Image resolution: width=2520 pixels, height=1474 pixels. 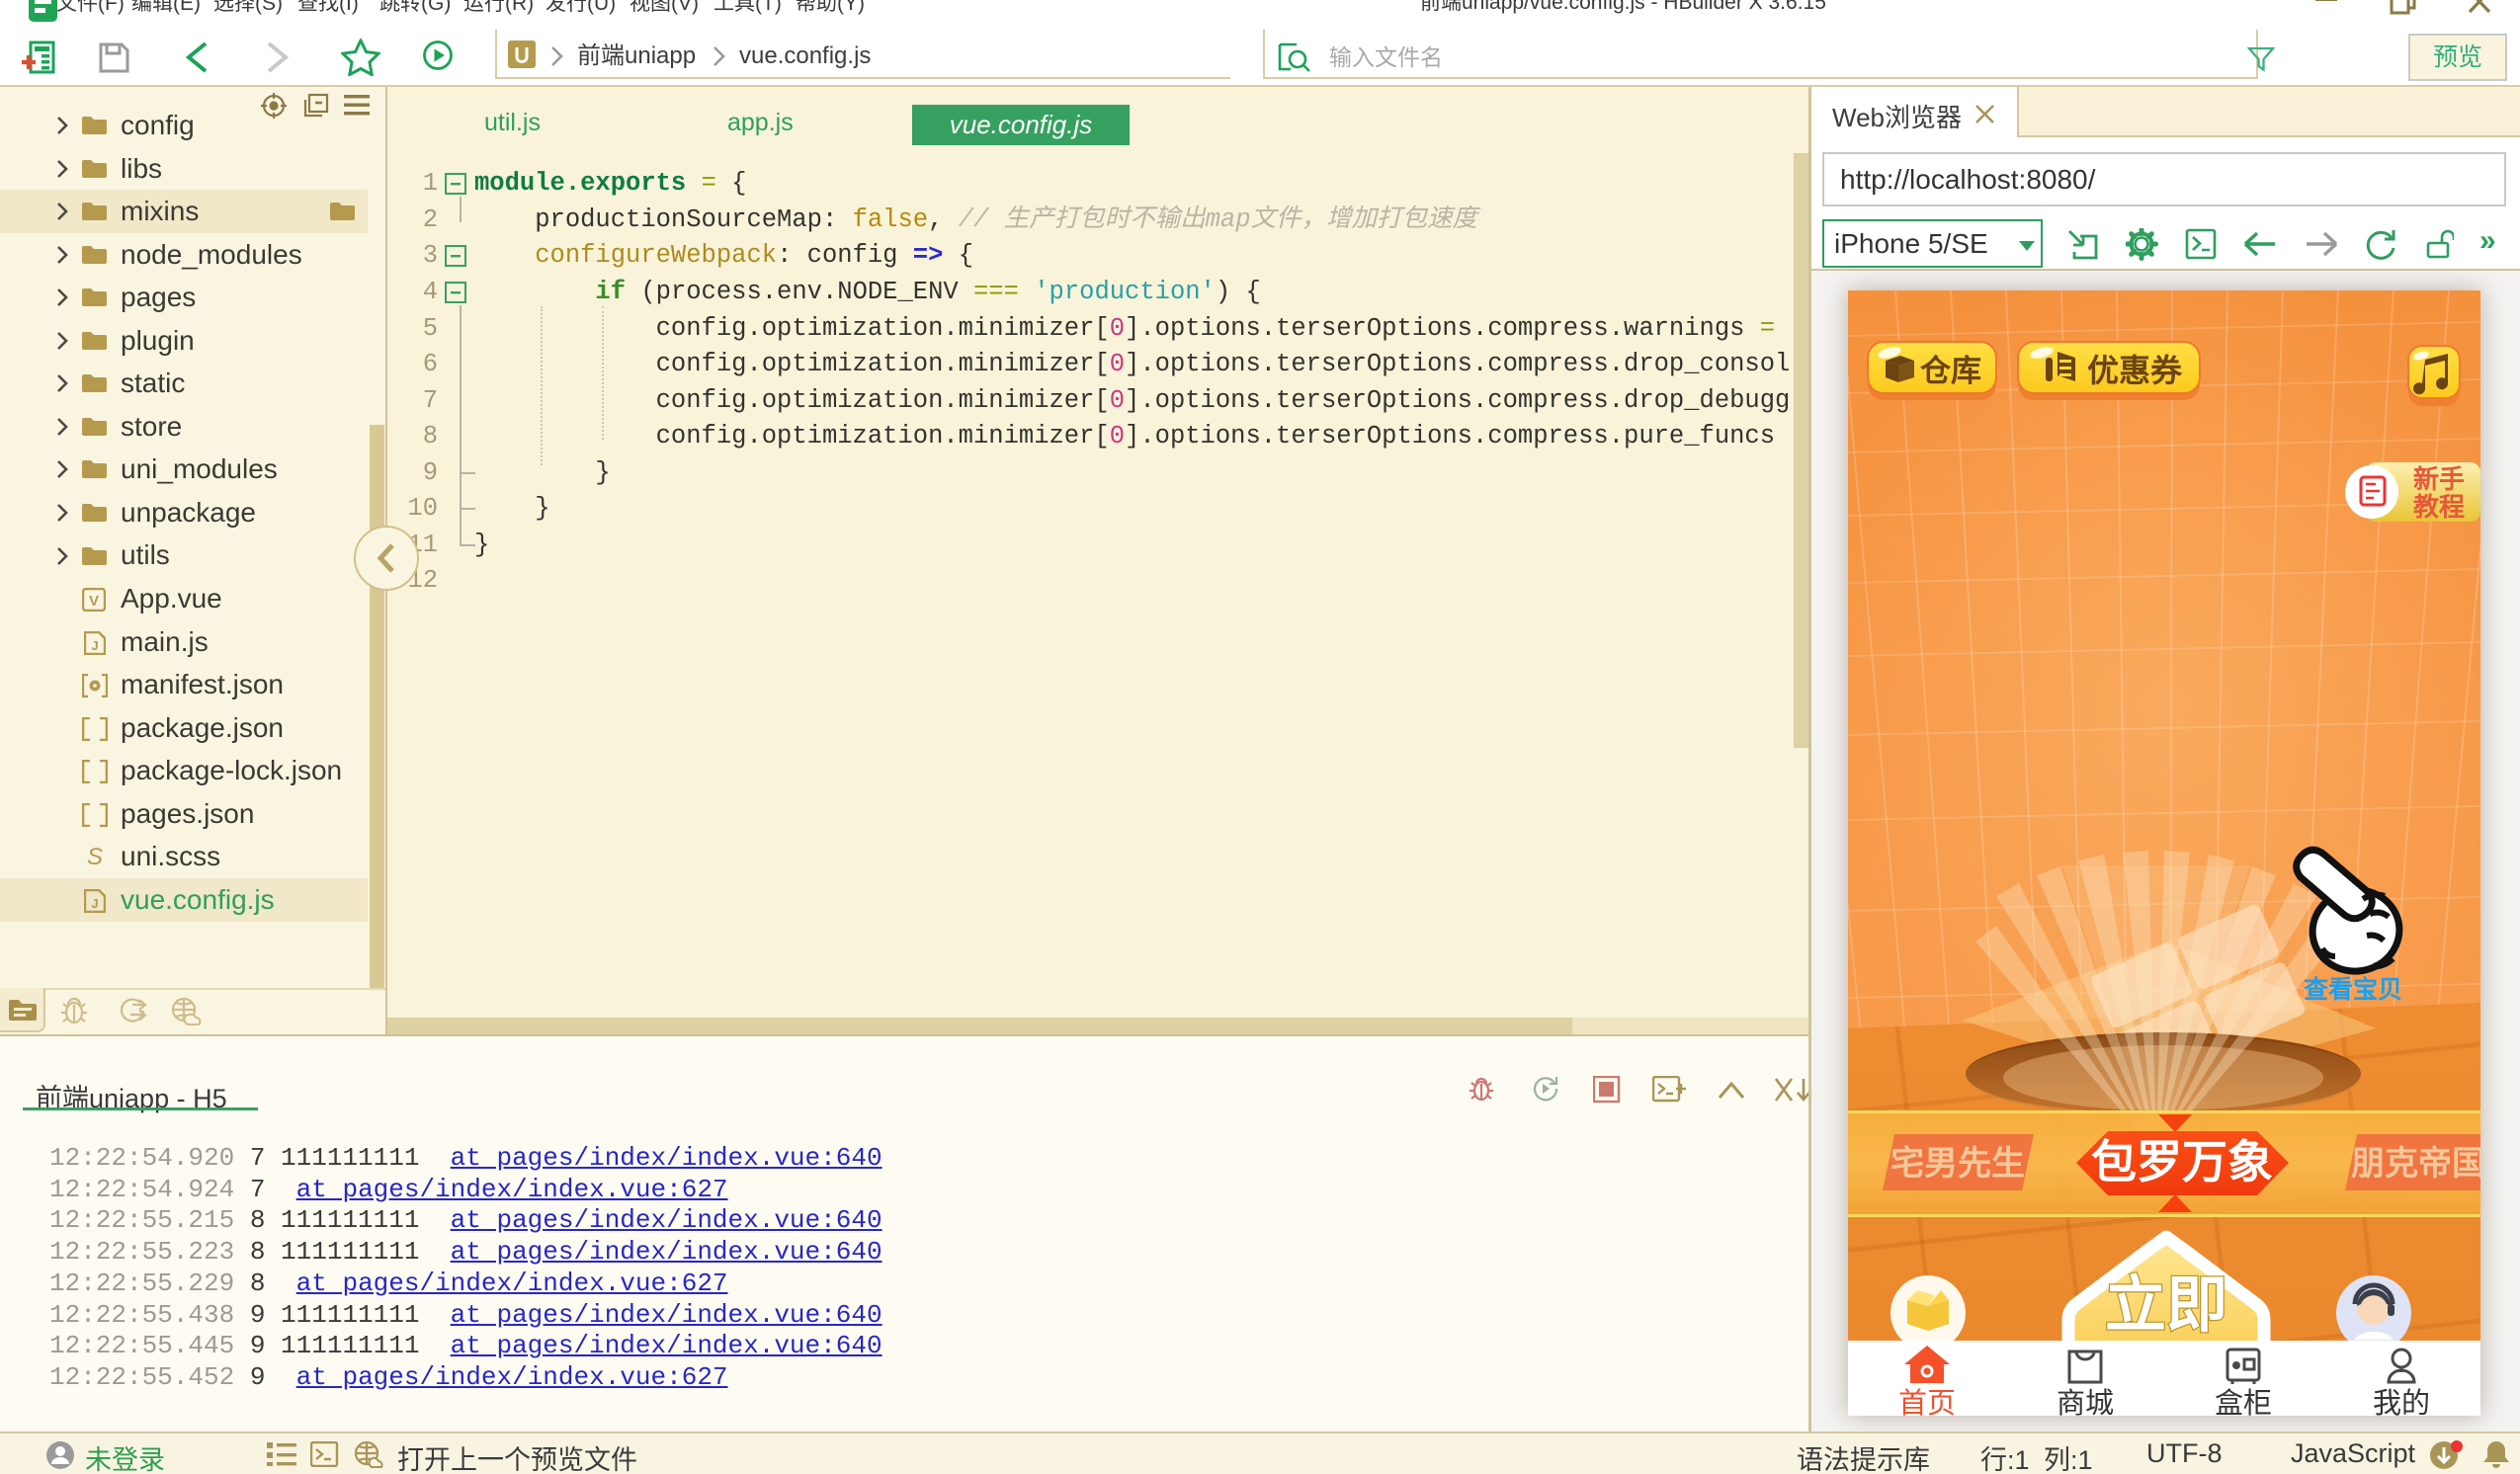 I want to click on svg-text: S, so click(x=95, y=857).